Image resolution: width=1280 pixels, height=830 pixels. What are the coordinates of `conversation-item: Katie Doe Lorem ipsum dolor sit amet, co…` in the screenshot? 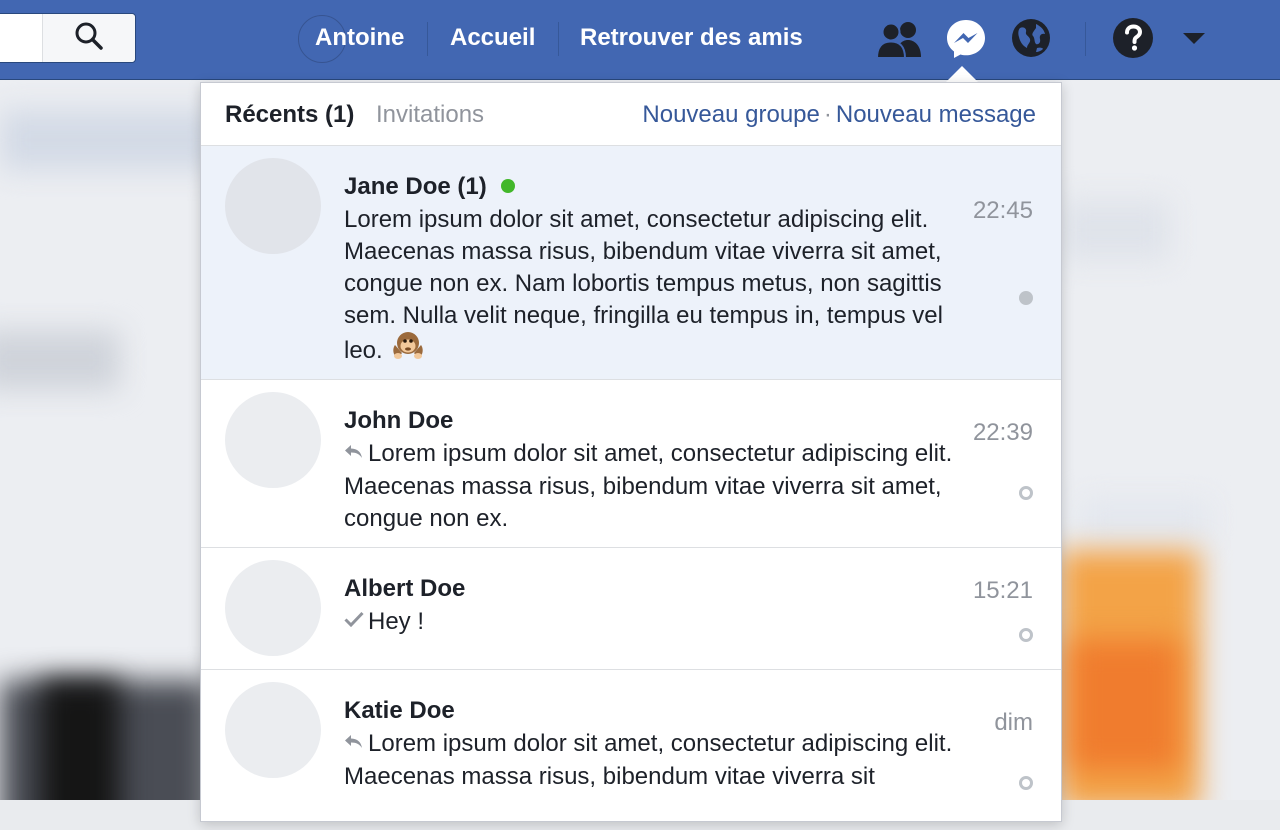 It's located at (631, 750).